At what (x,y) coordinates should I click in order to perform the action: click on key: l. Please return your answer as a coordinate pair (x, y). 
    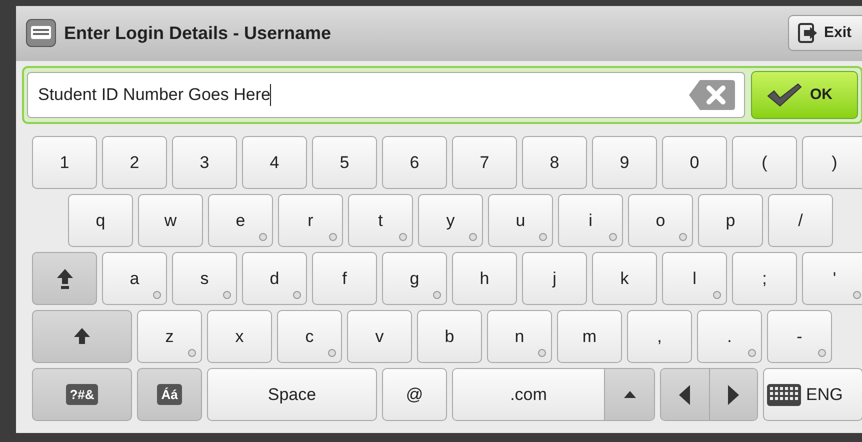
    Looking at the image, I should click on (694, 278).